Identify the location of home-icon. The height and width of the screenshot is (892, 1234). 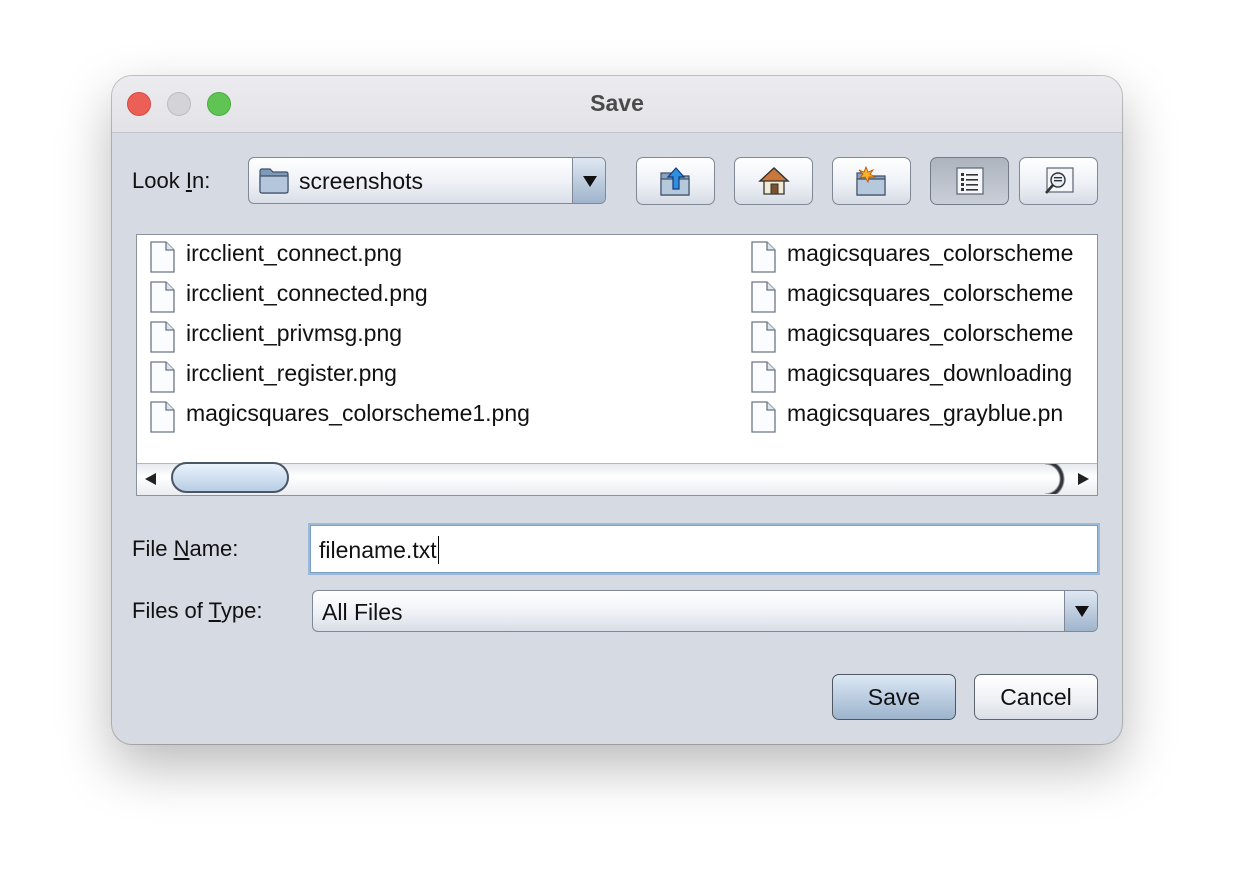
(773, 181).